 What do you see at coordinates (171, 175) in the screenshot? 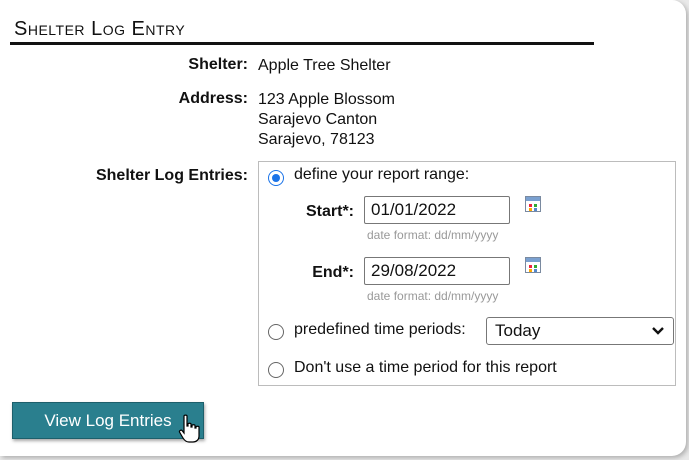
I see `log-entries-label: Shelter Log Entries:` at bounding box center [171, 175].